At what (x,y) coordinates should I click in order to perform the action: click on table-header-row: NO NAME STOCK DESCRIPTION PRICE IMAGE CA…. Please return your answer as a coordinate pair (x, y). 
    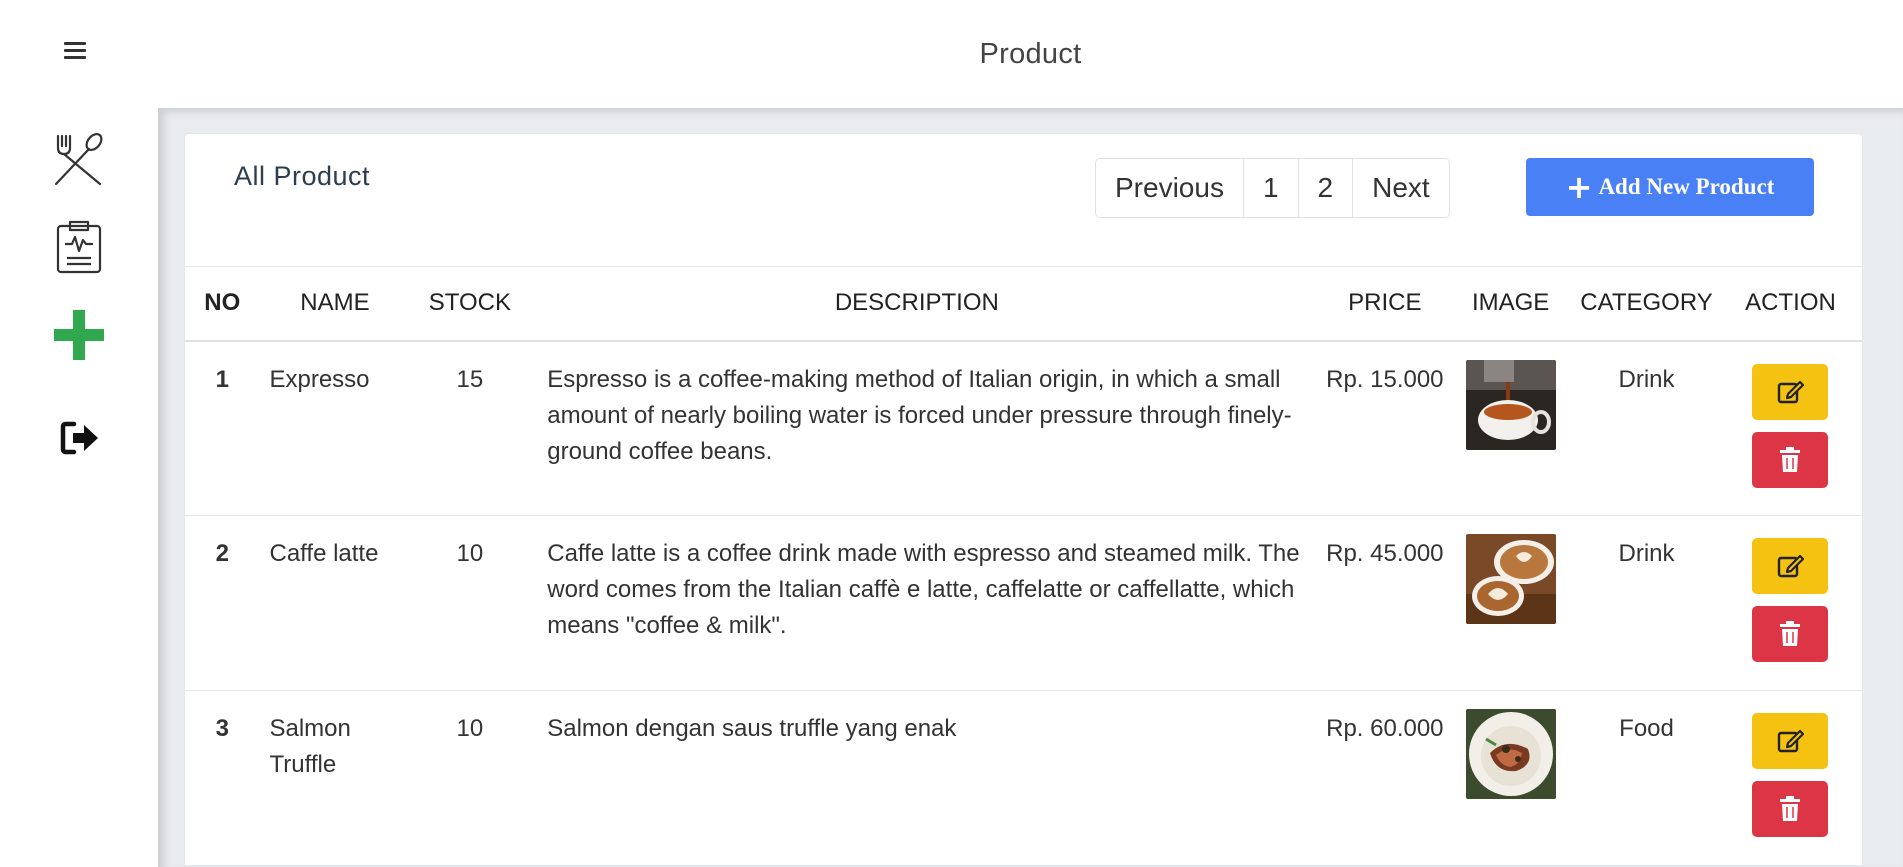
    Looking at the image, I should click on (1023, 304).